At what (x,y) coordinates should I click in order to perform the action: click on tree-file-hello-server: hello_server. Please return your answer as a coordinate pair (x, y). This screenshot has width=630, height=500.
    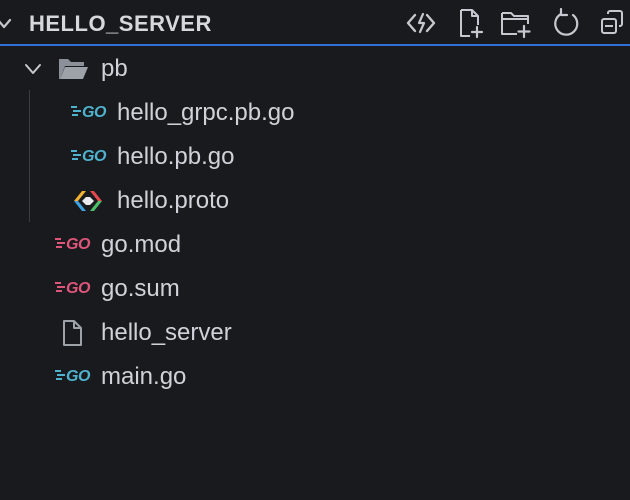
    Looking at the image, I should click on (315, 333).